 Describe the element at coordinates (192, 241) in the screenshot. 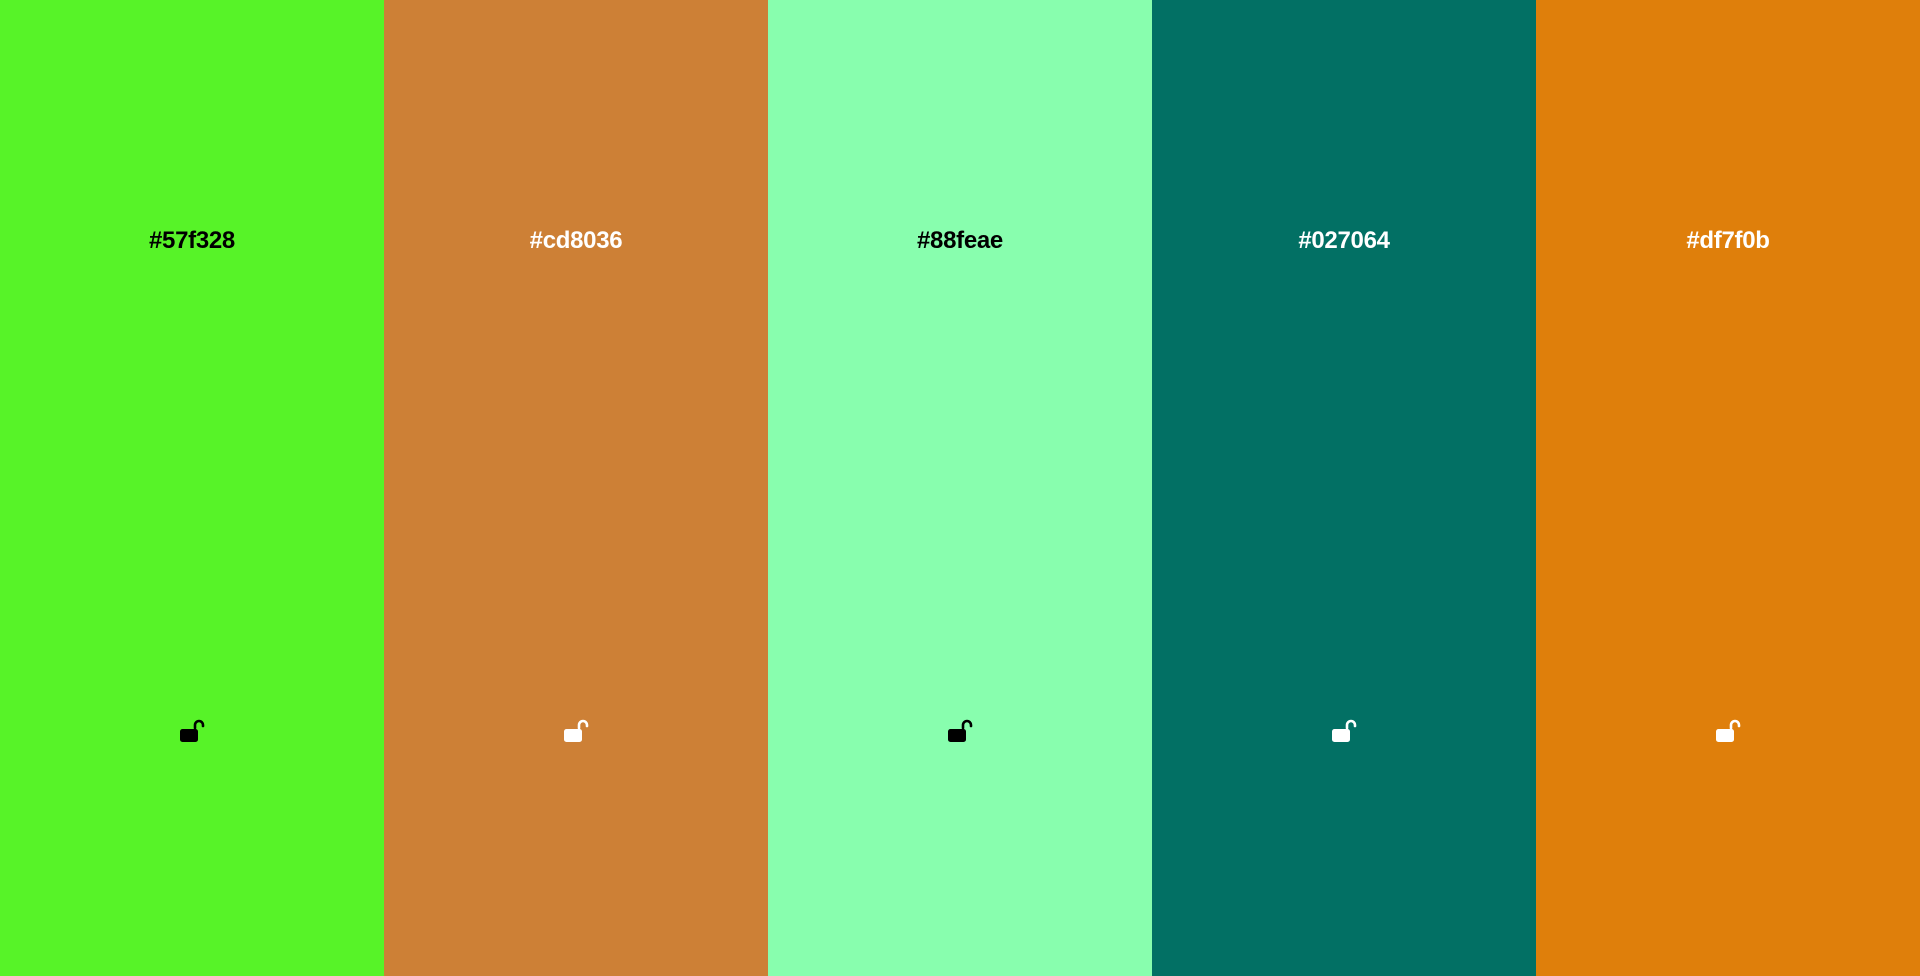

I see `hex-code-label: #57f328` at that location.